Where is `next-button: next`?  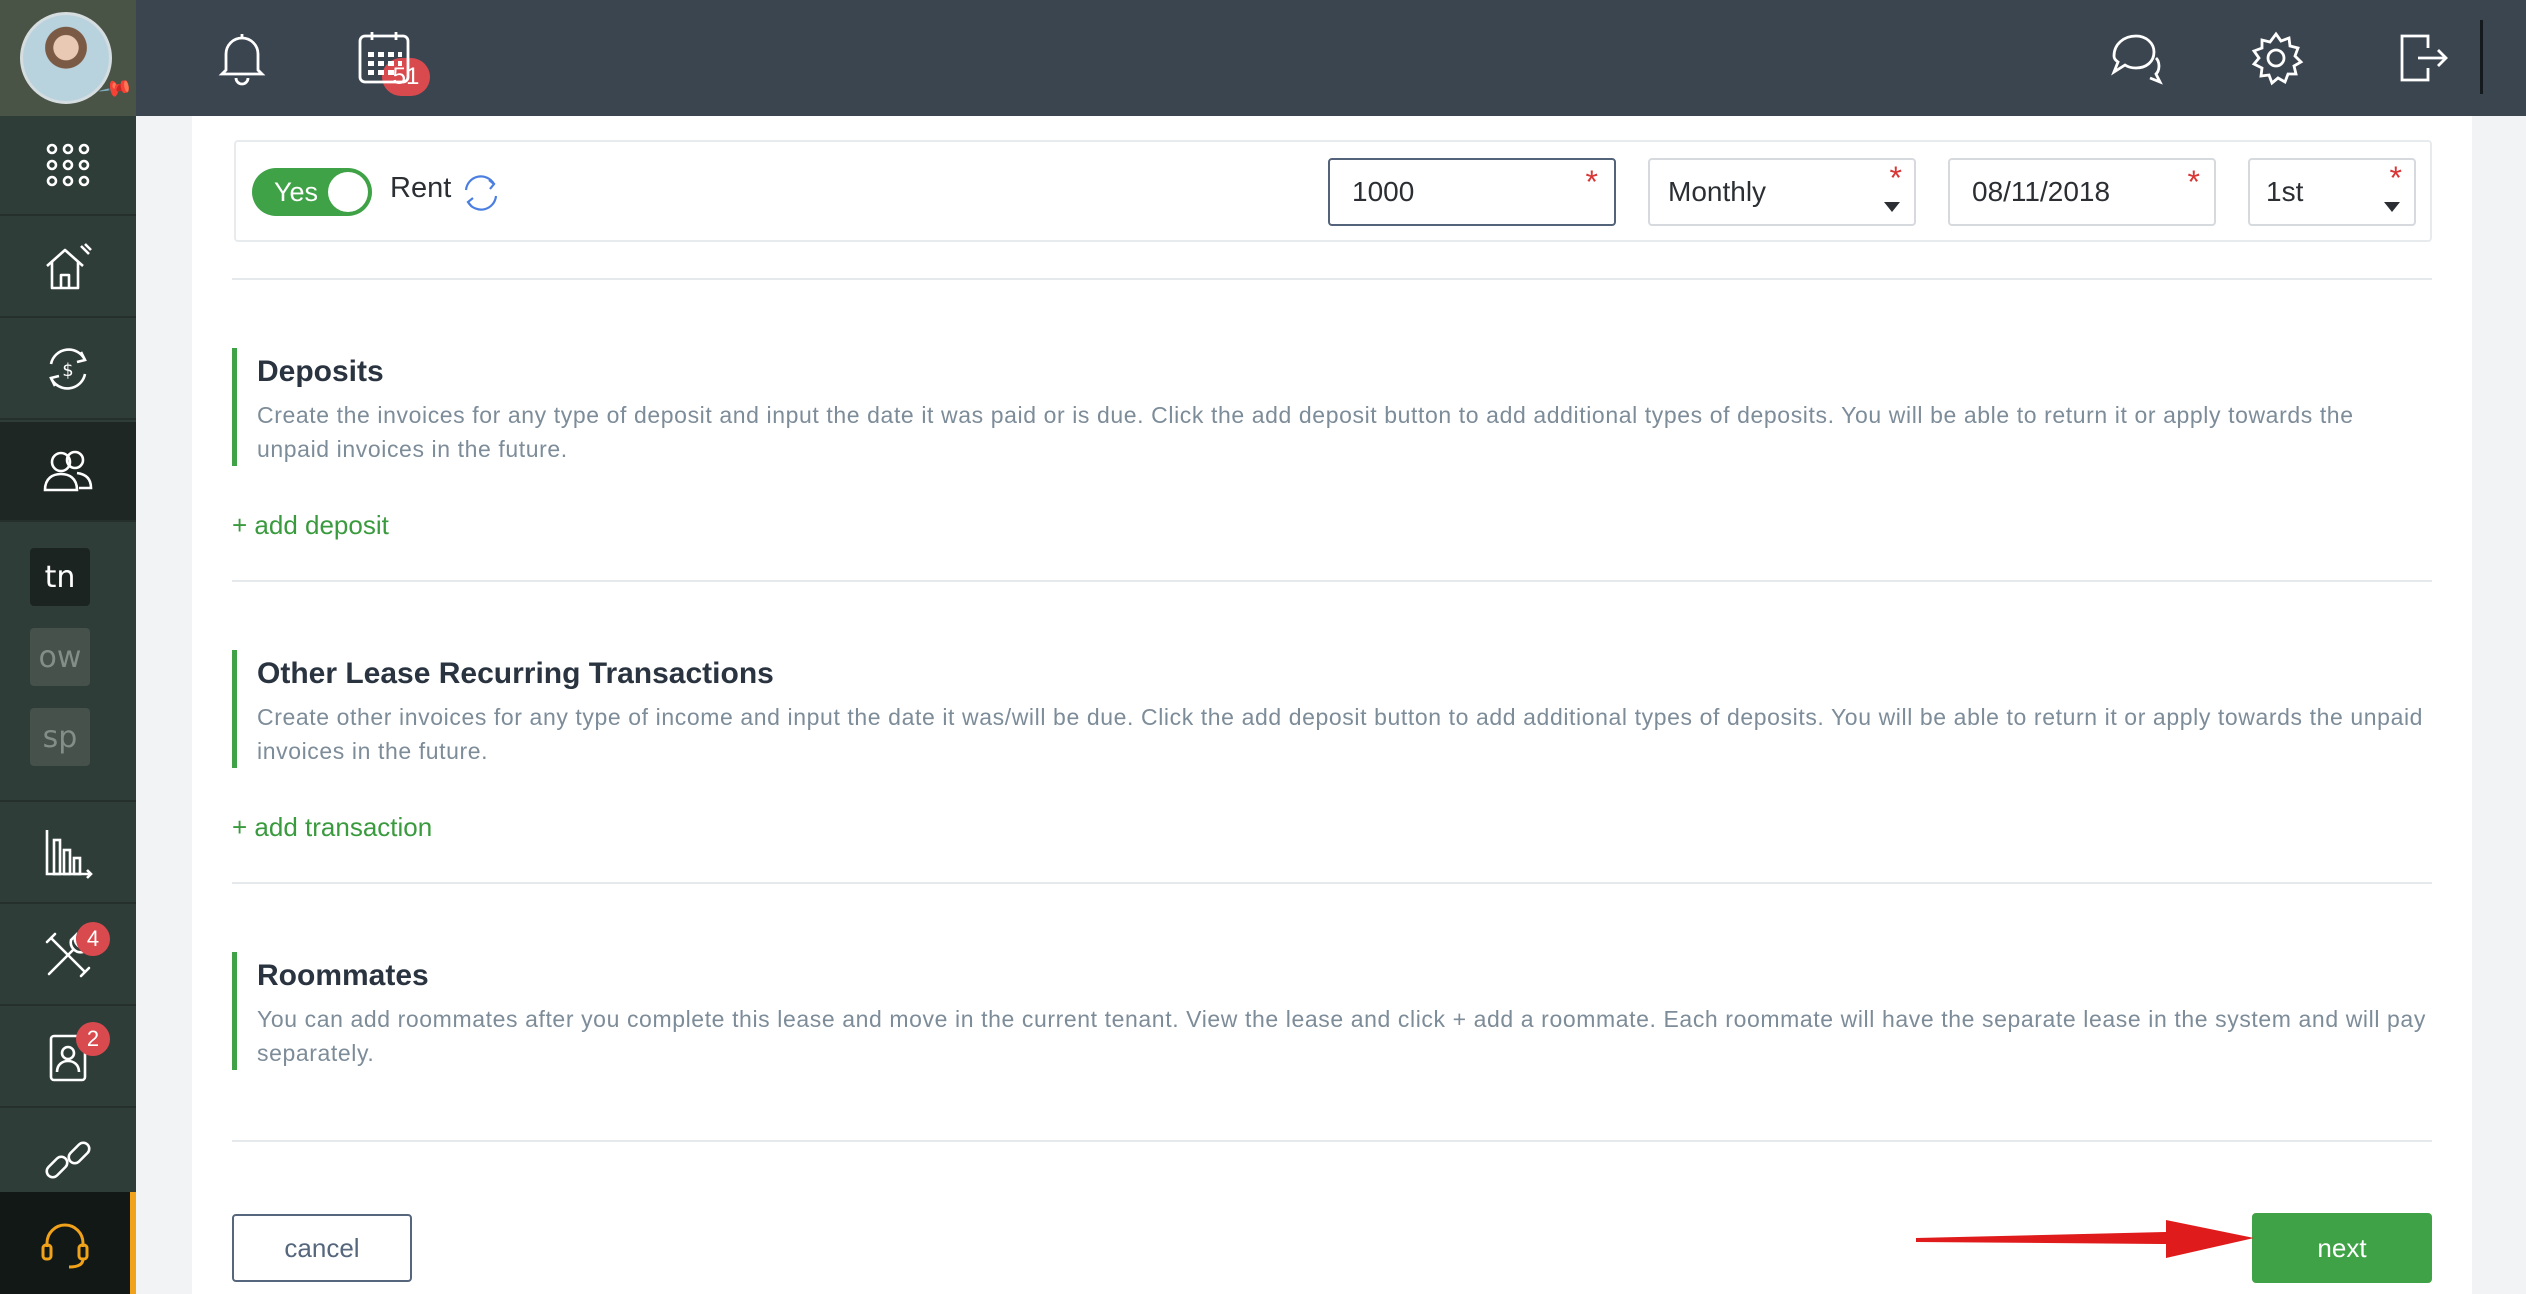 next-button: next is located at coordinates (2342, 1248).